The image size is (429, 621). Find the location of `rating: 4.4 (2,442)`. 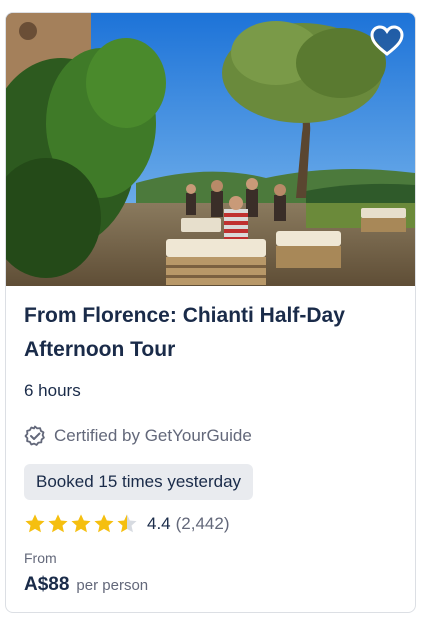

rating: 4.4 (2,442) is located at coordinates (127, 524).